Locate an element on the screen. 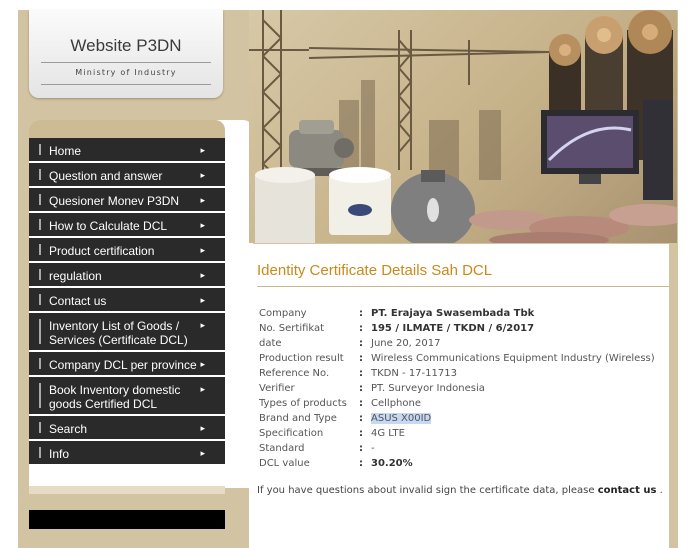  sidebar-item: How to Calculate DCL ▸ is located at coordinates (127, 225).